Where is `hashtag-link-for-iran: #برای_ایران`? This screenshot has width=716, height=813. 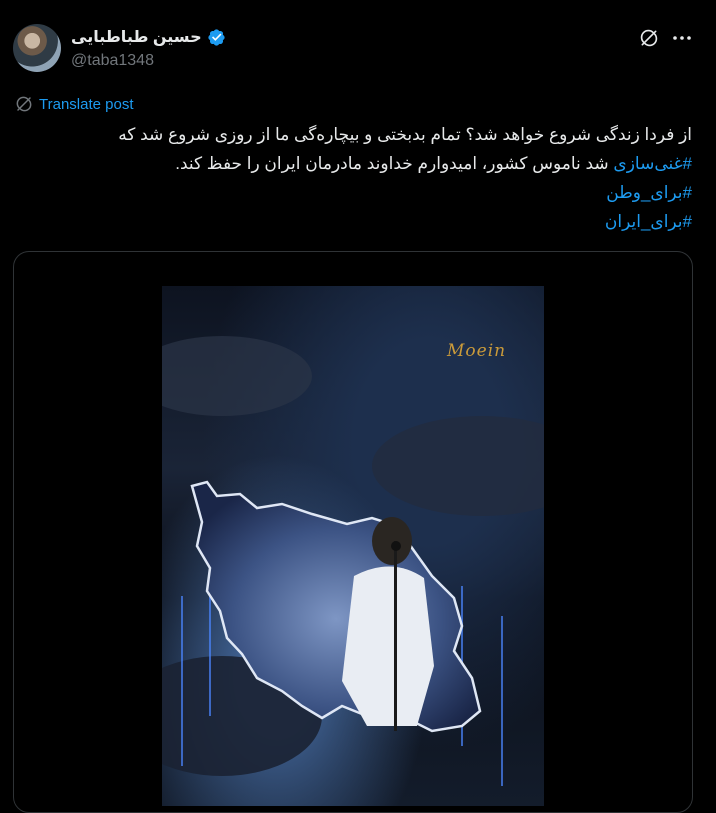 hashtag-link-for-iran: #برای_ایران is located at coordinates (648, 221).